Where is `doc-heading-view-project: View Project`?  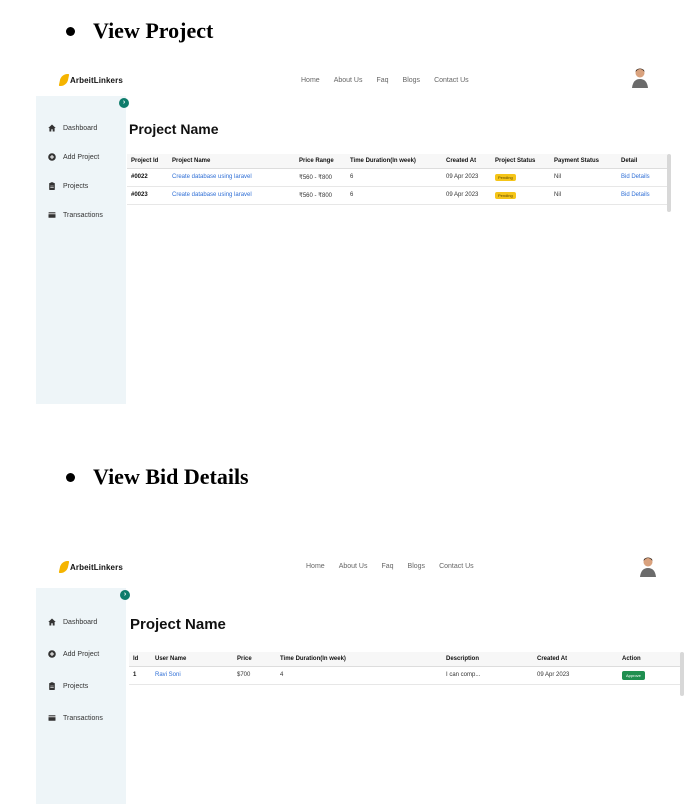
doc-heading-view-project: View Project is located at coordinates (139, 31).